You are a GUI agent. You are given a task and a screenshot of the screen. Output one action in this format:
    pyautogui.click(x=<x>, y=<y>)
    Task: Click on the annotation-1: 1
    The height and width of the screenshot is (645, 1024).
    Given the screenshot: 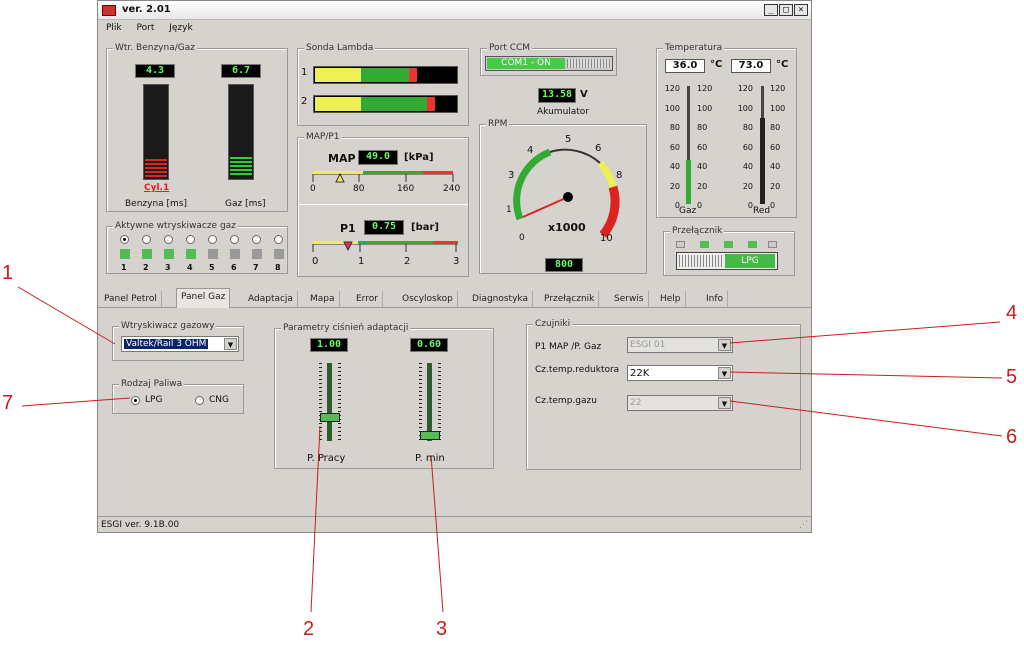 What is the action you would take?
    pyautogui.click(x=8, y=273)
    